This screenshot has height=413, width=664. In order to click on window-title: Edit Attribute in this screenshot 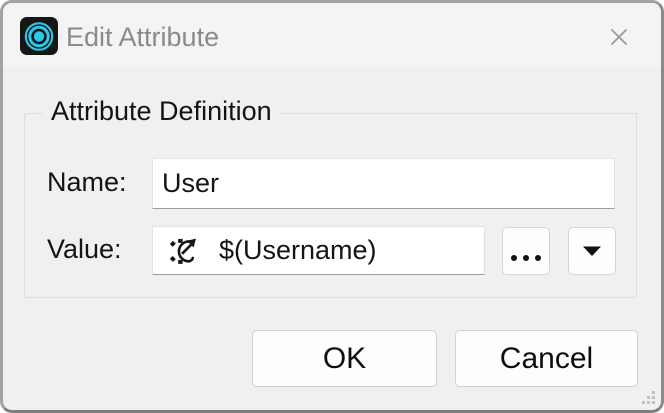, I will do `click(143, 37)`.